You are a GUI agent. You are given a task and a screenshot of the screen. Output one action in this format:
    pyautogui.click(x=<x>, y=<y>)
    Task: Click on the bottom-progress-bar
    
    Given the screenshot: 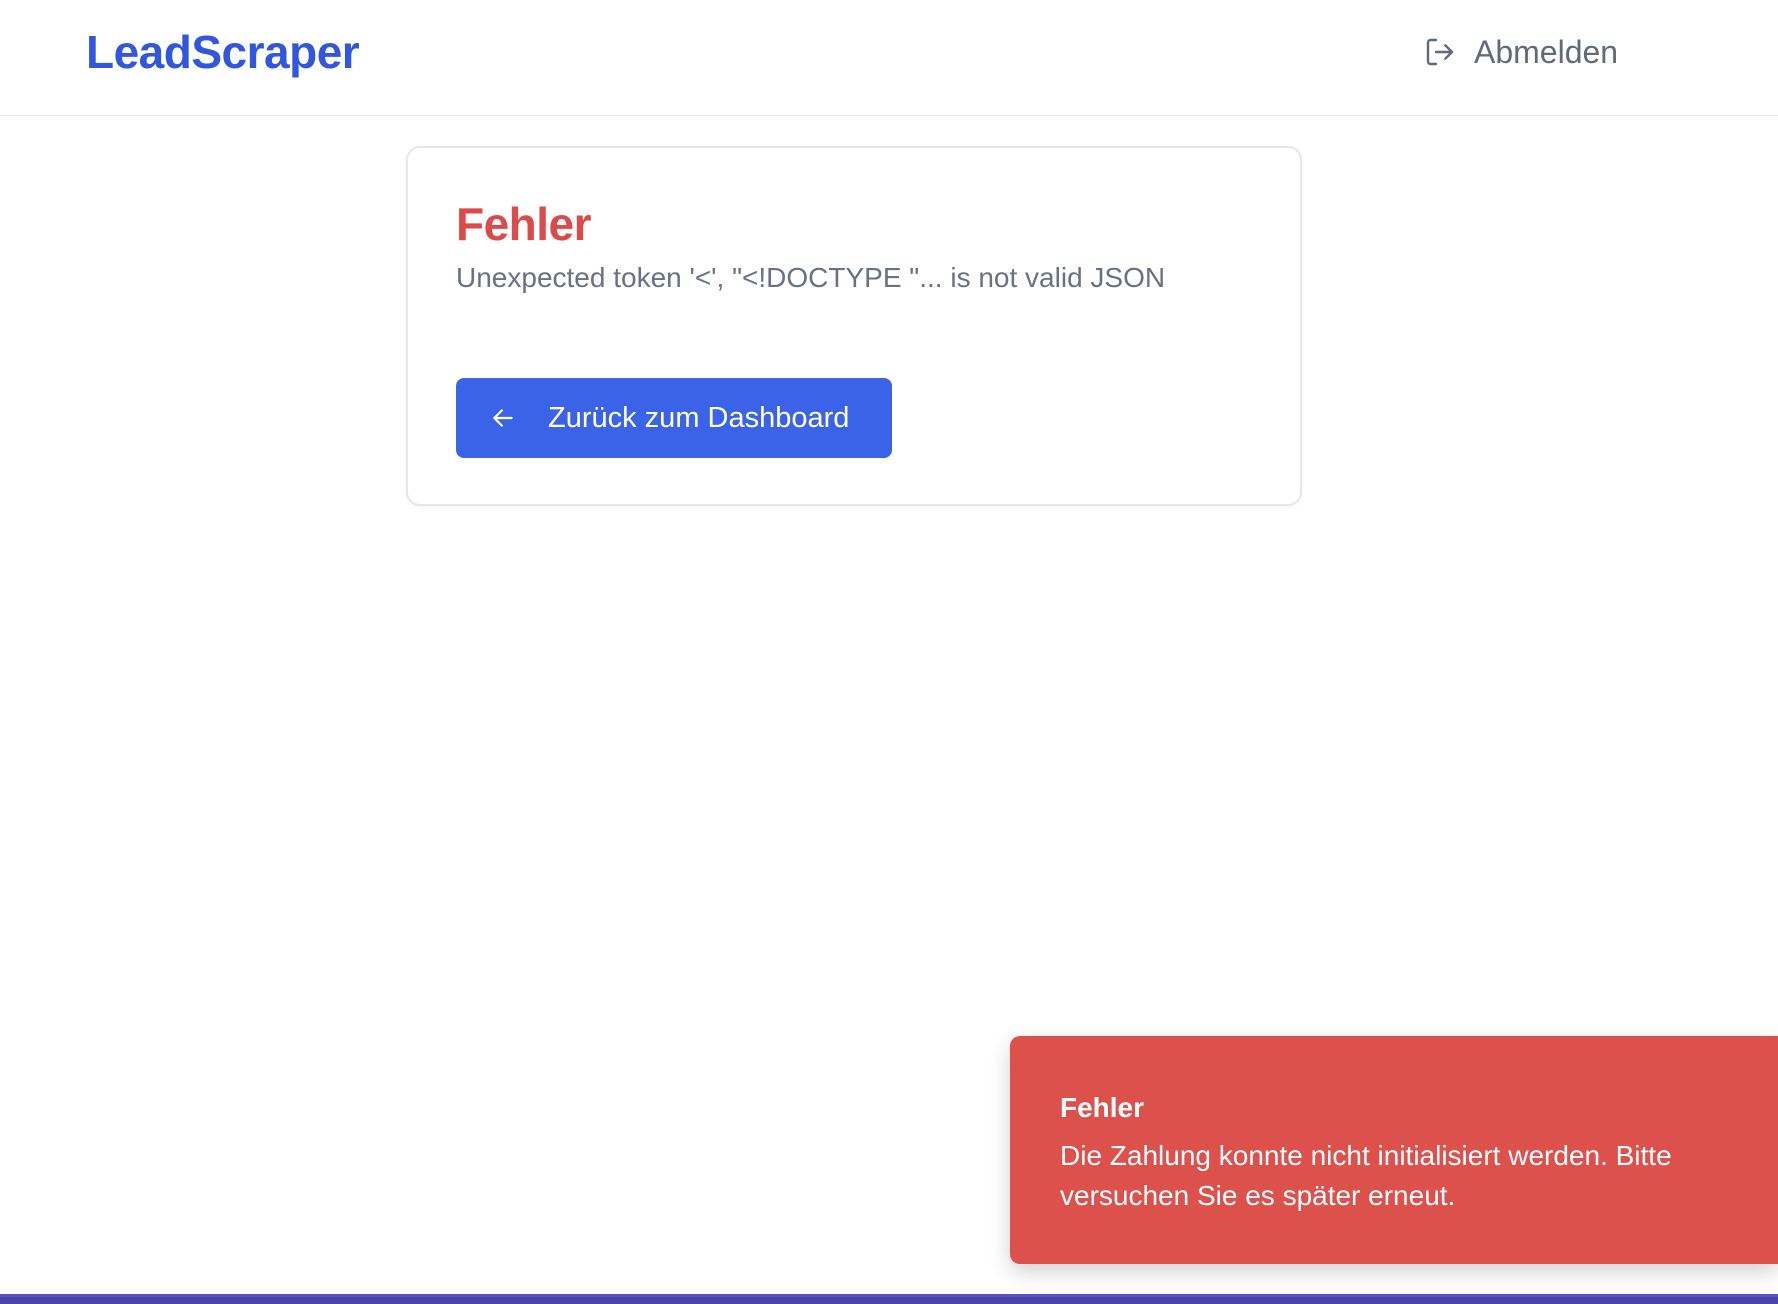 What is the action you would take?
    pyautogui.click(x=889, y=1299)
    